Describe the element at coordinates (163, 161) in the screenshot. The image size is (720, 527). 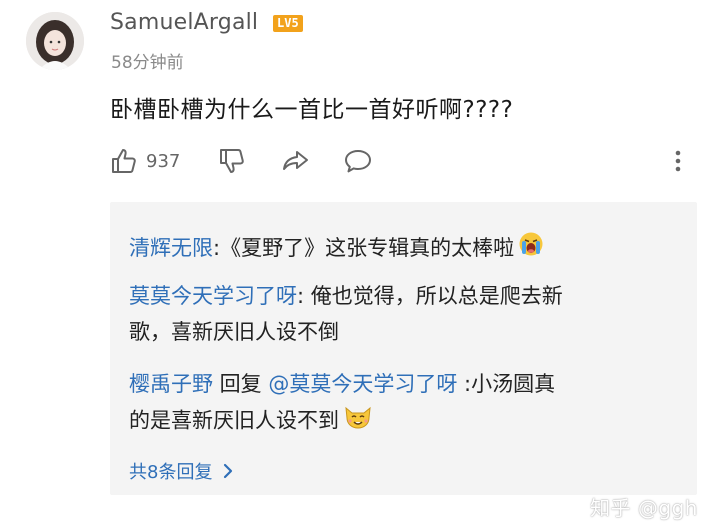
I see `like-count: 937` at that location.